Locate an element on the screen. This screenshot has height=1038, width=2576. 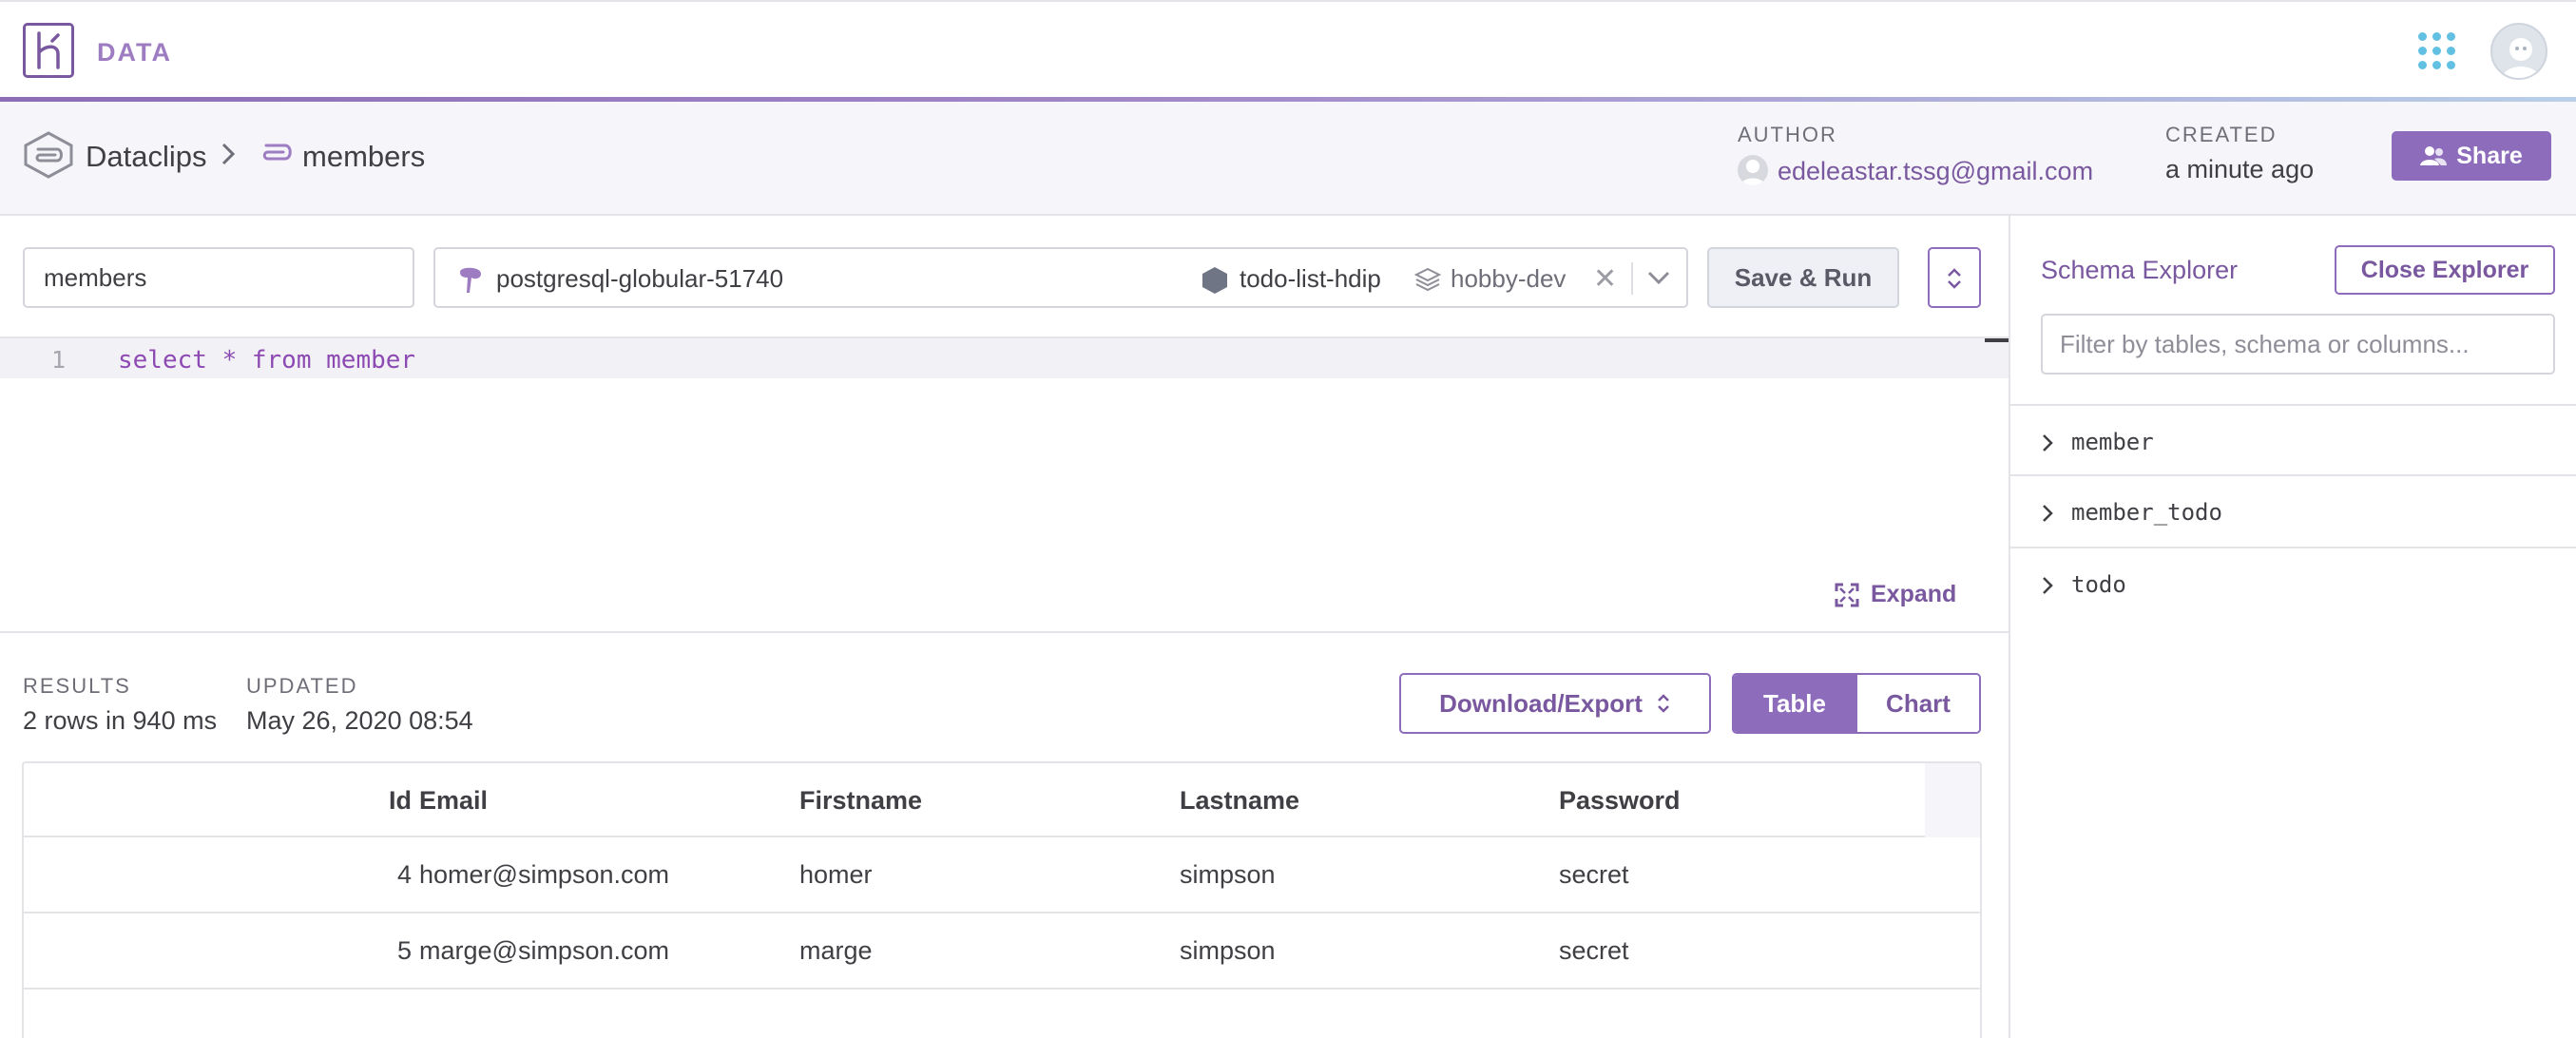
author-avatar-icon is located at coordinates (1753, 170).